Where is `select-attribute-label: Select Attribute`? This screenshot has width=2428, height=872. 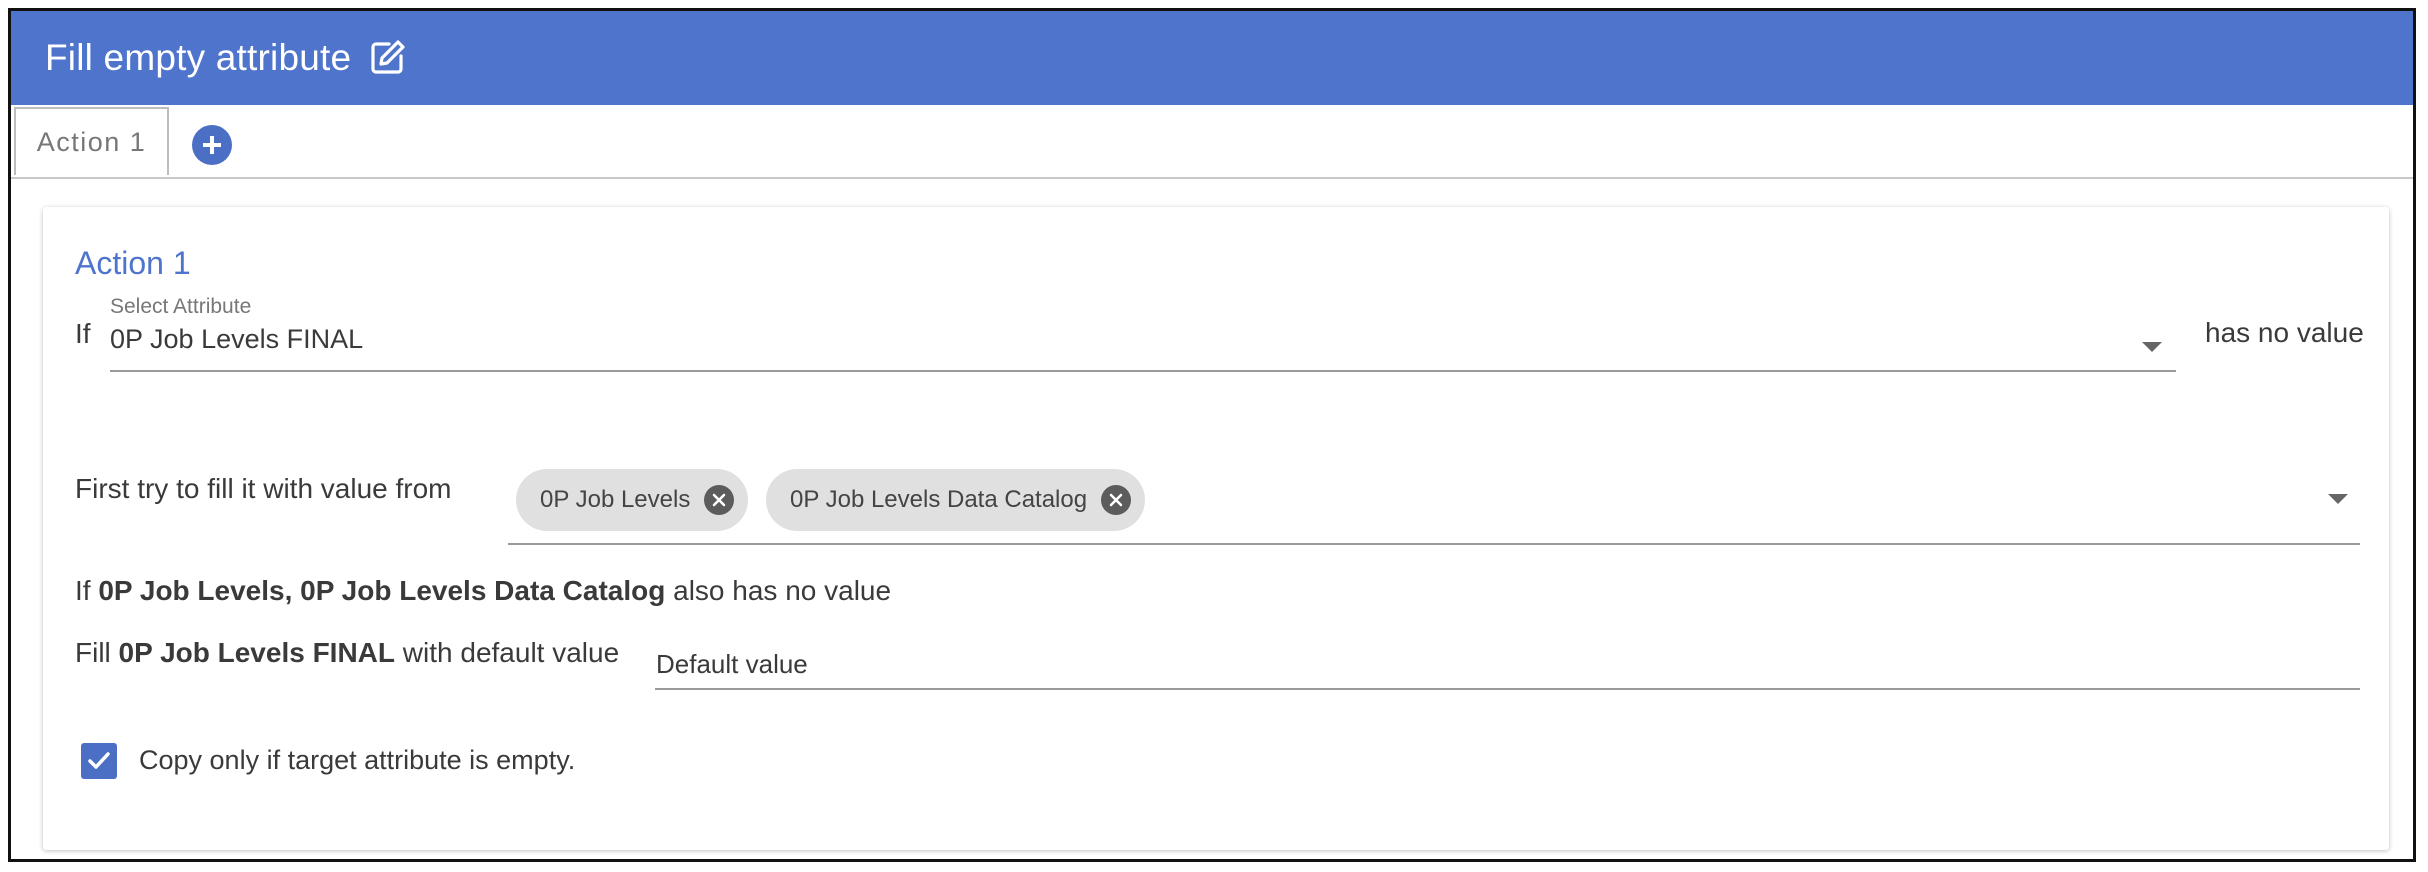
select-attribute-label: Select Attribute is located at coordinates (181, 306).